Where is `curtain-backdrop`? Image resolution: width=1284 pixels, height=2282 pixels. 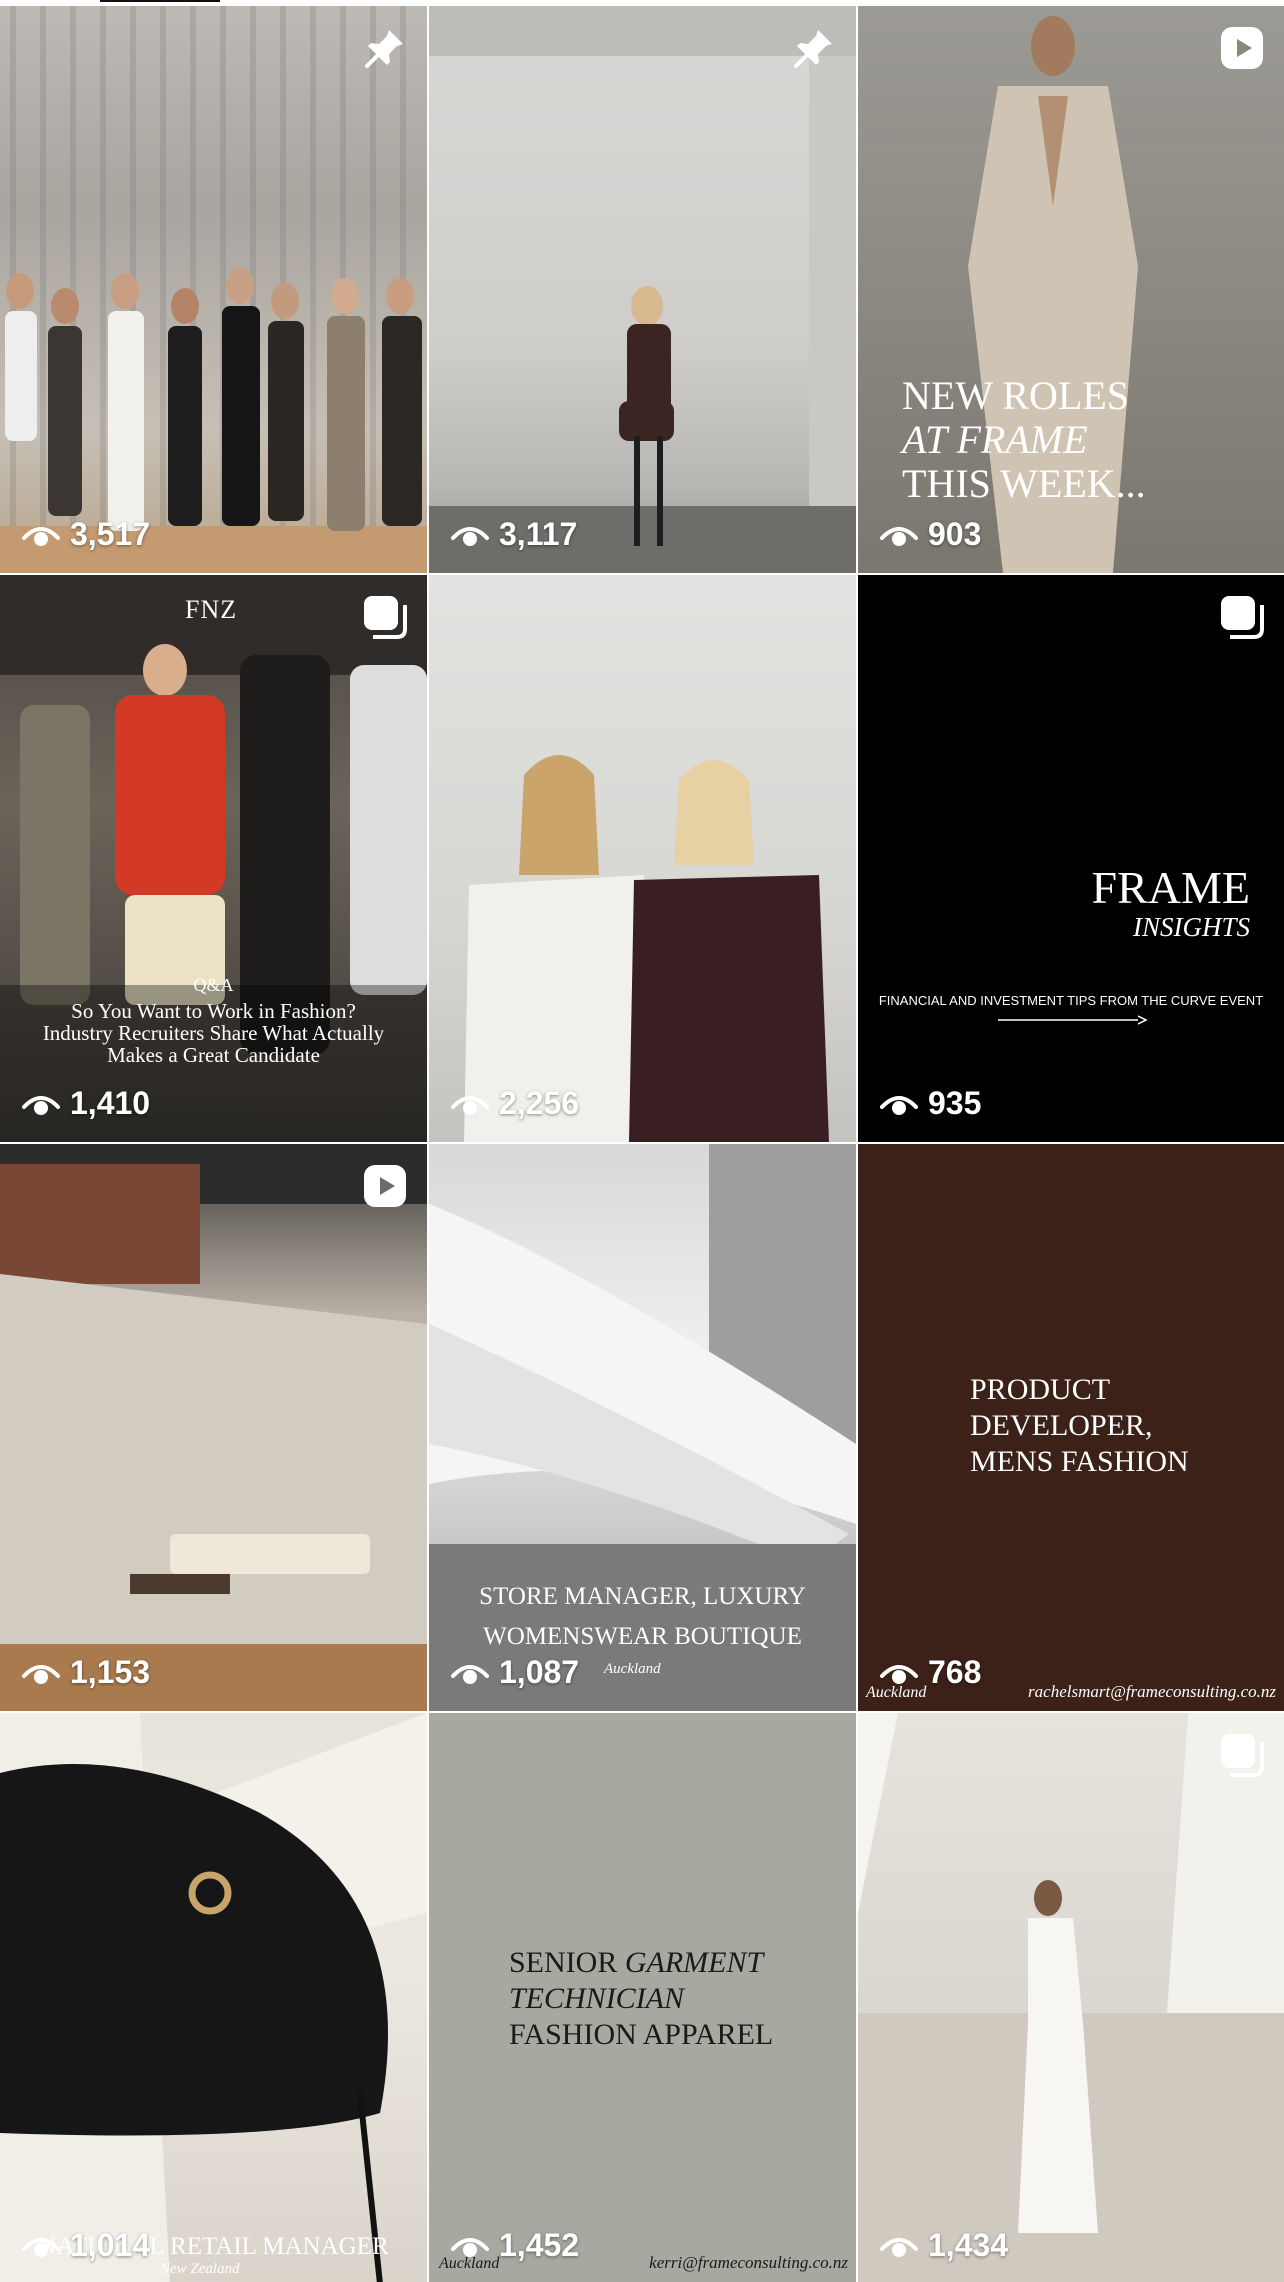
curtain-backdrop is located at coordinates (213, 289).